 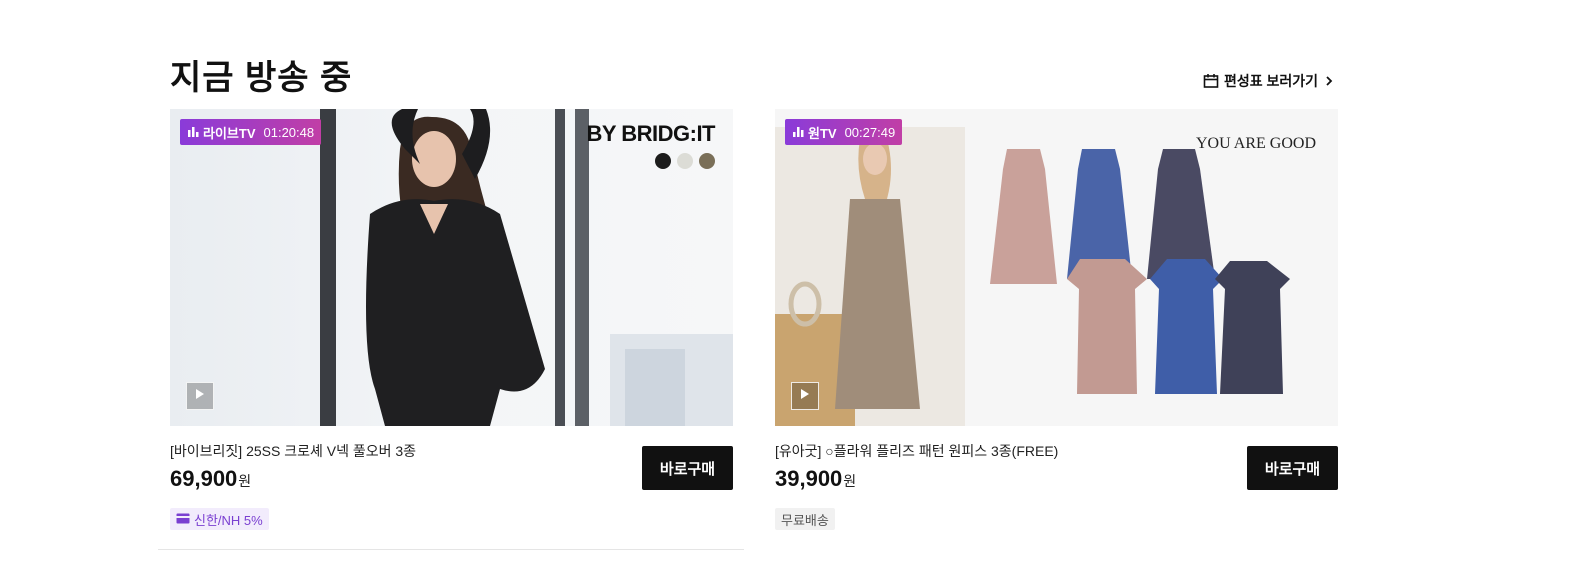 What do you see at coordinates (1256, 143) in the screenshot?
I see `brand-logo: YOU ARE GOOD` at bounding box center [1256, 143].